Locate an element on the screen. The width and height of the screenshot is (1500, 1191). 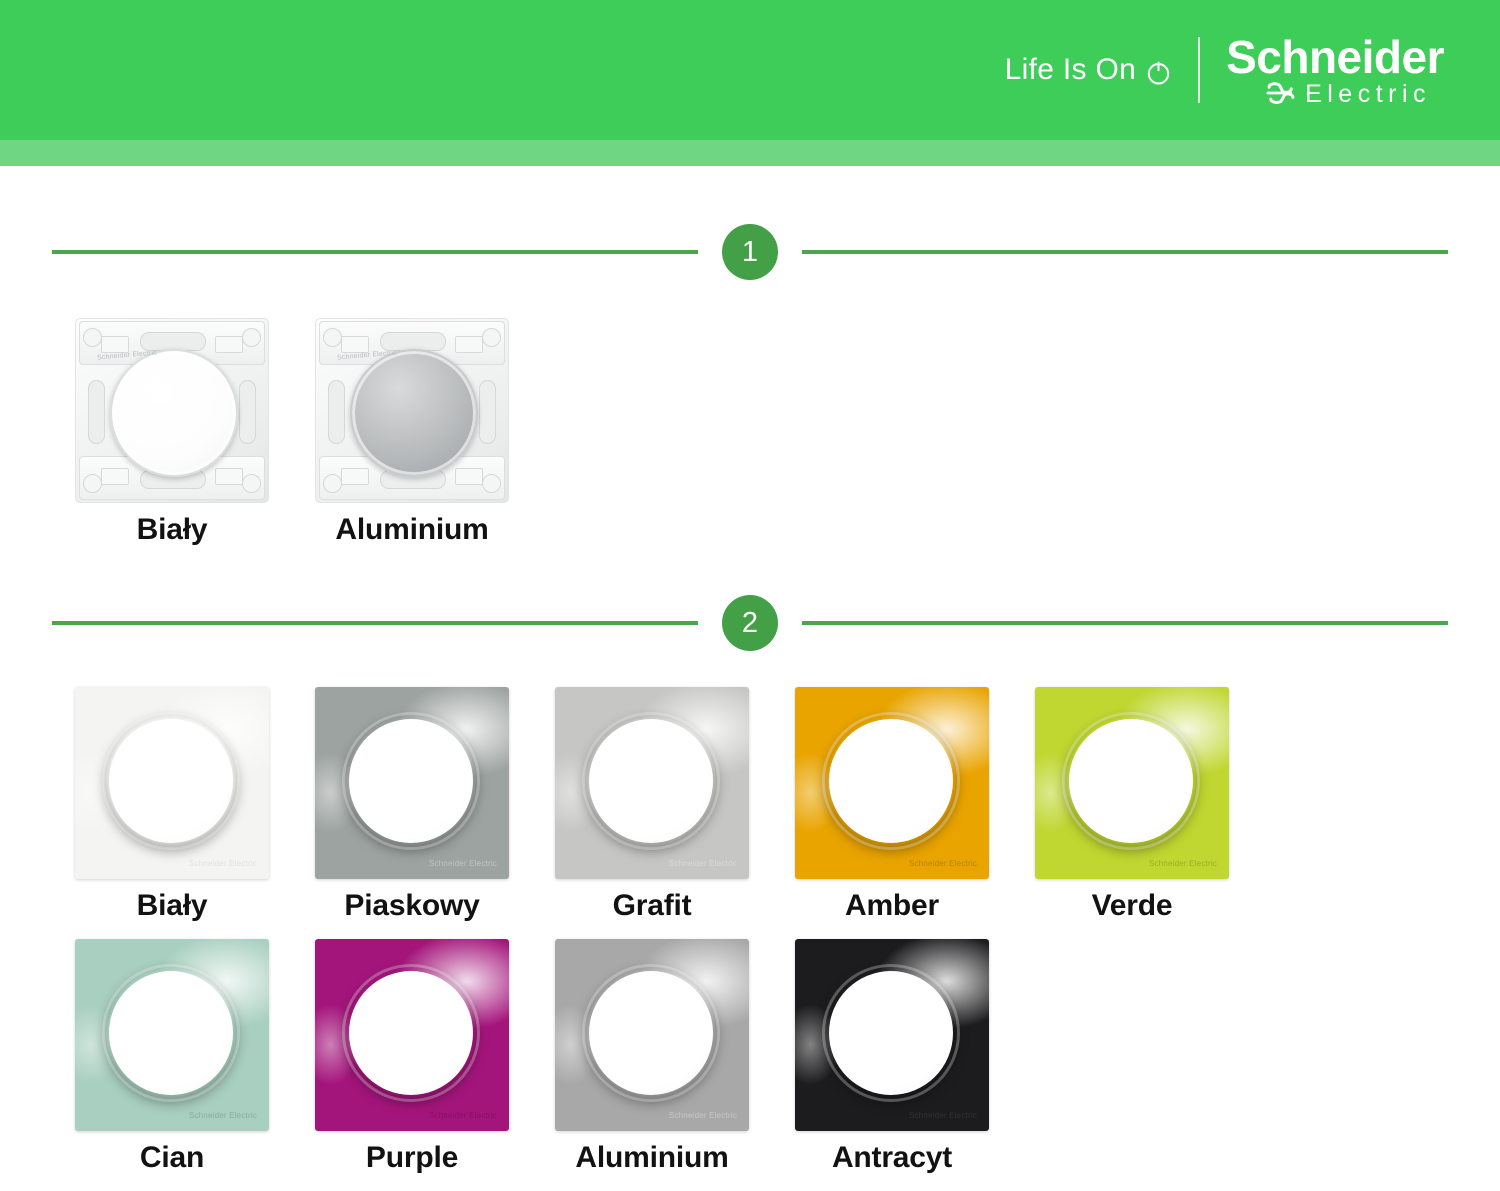
step-badge-1: 1 is located at coordinates (750, 252).